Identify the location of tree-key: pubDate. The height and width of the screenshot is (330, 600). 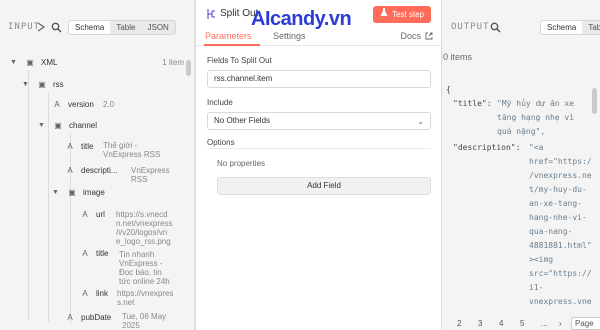
(96, 317).